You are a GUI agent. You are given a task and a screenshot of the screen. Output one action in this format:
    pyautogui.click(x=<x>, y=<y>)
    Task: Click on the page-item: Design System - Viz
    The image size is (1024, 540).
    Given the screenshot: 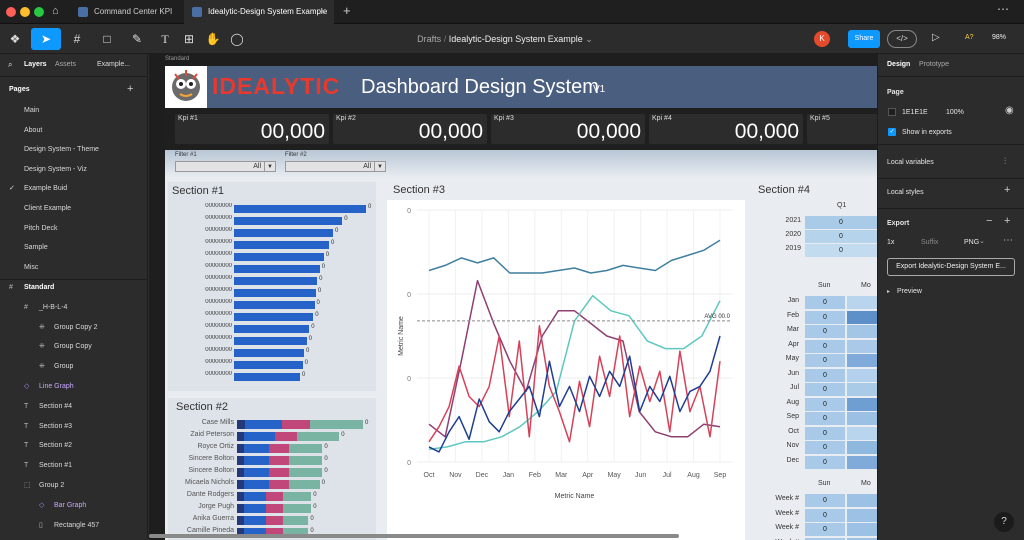 What is the action you would take?
    pyautogui.click(x=74, y=170)
    